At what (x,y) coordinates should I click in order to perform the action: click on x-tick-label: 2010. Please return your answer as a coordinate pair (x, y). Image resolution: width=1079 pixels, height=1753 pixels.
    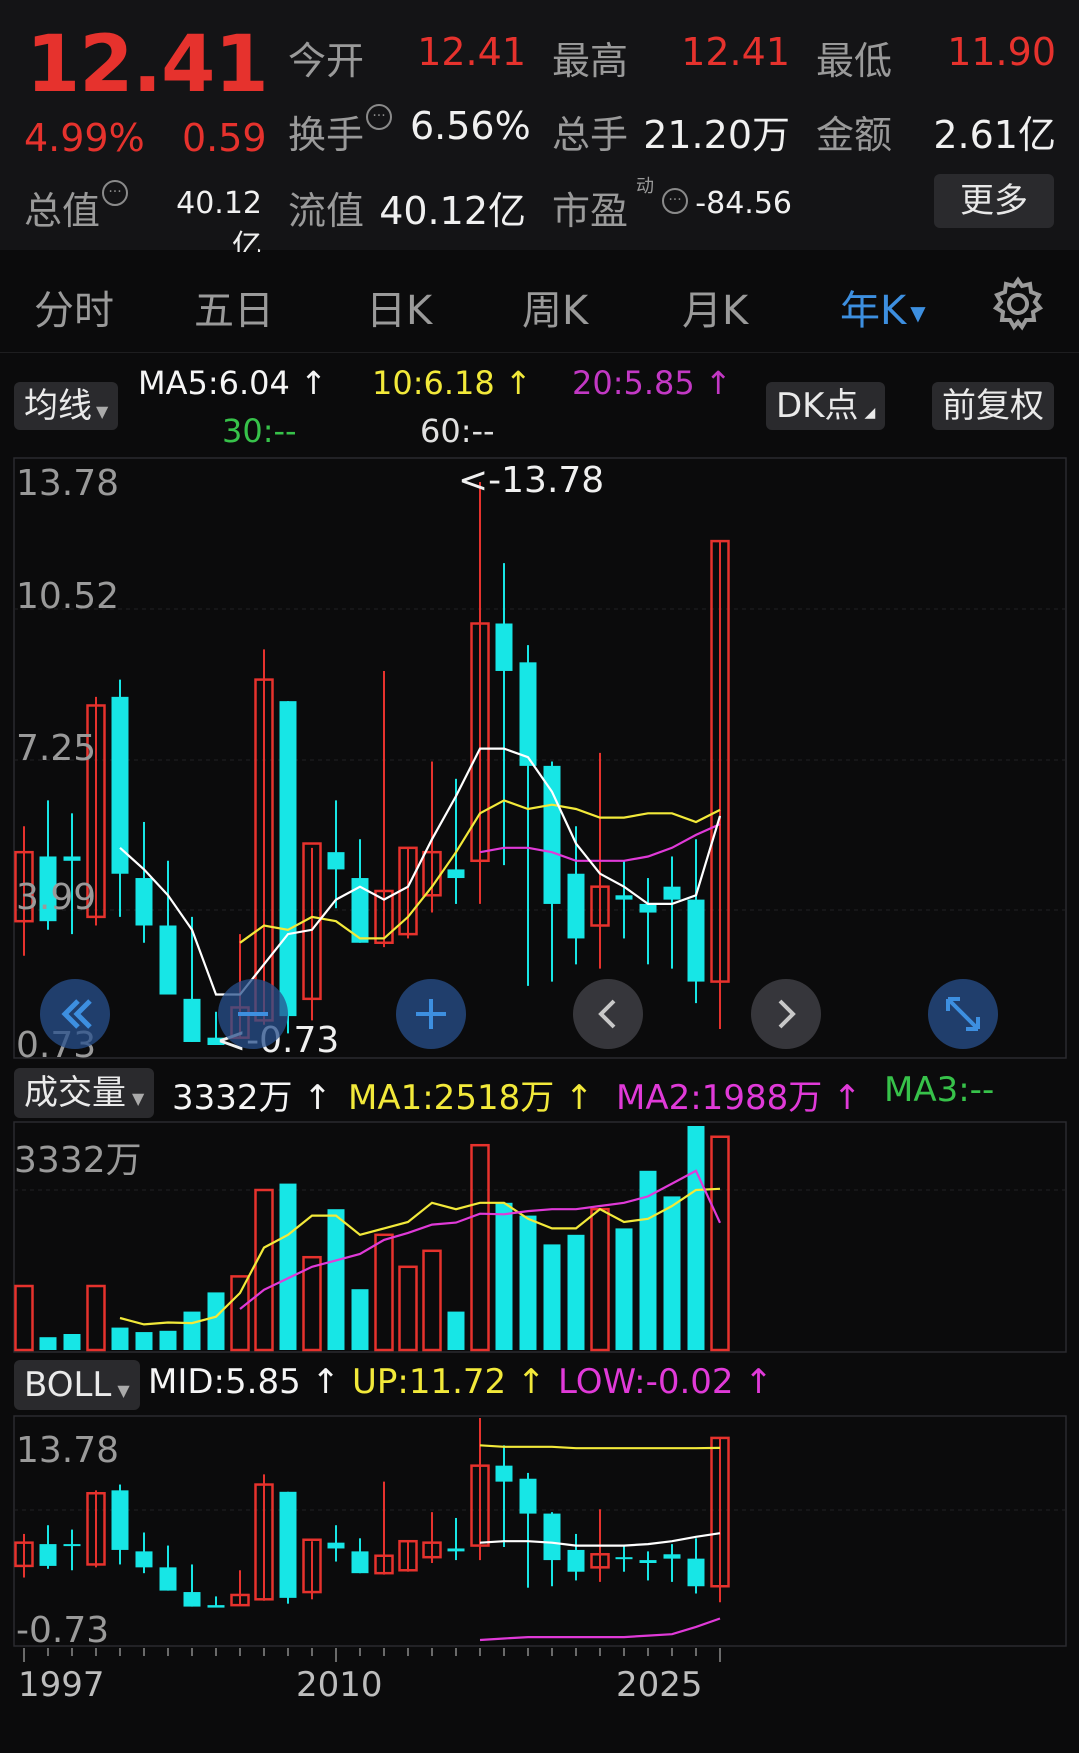
    Looking at the image, I should click on (339, 1685).